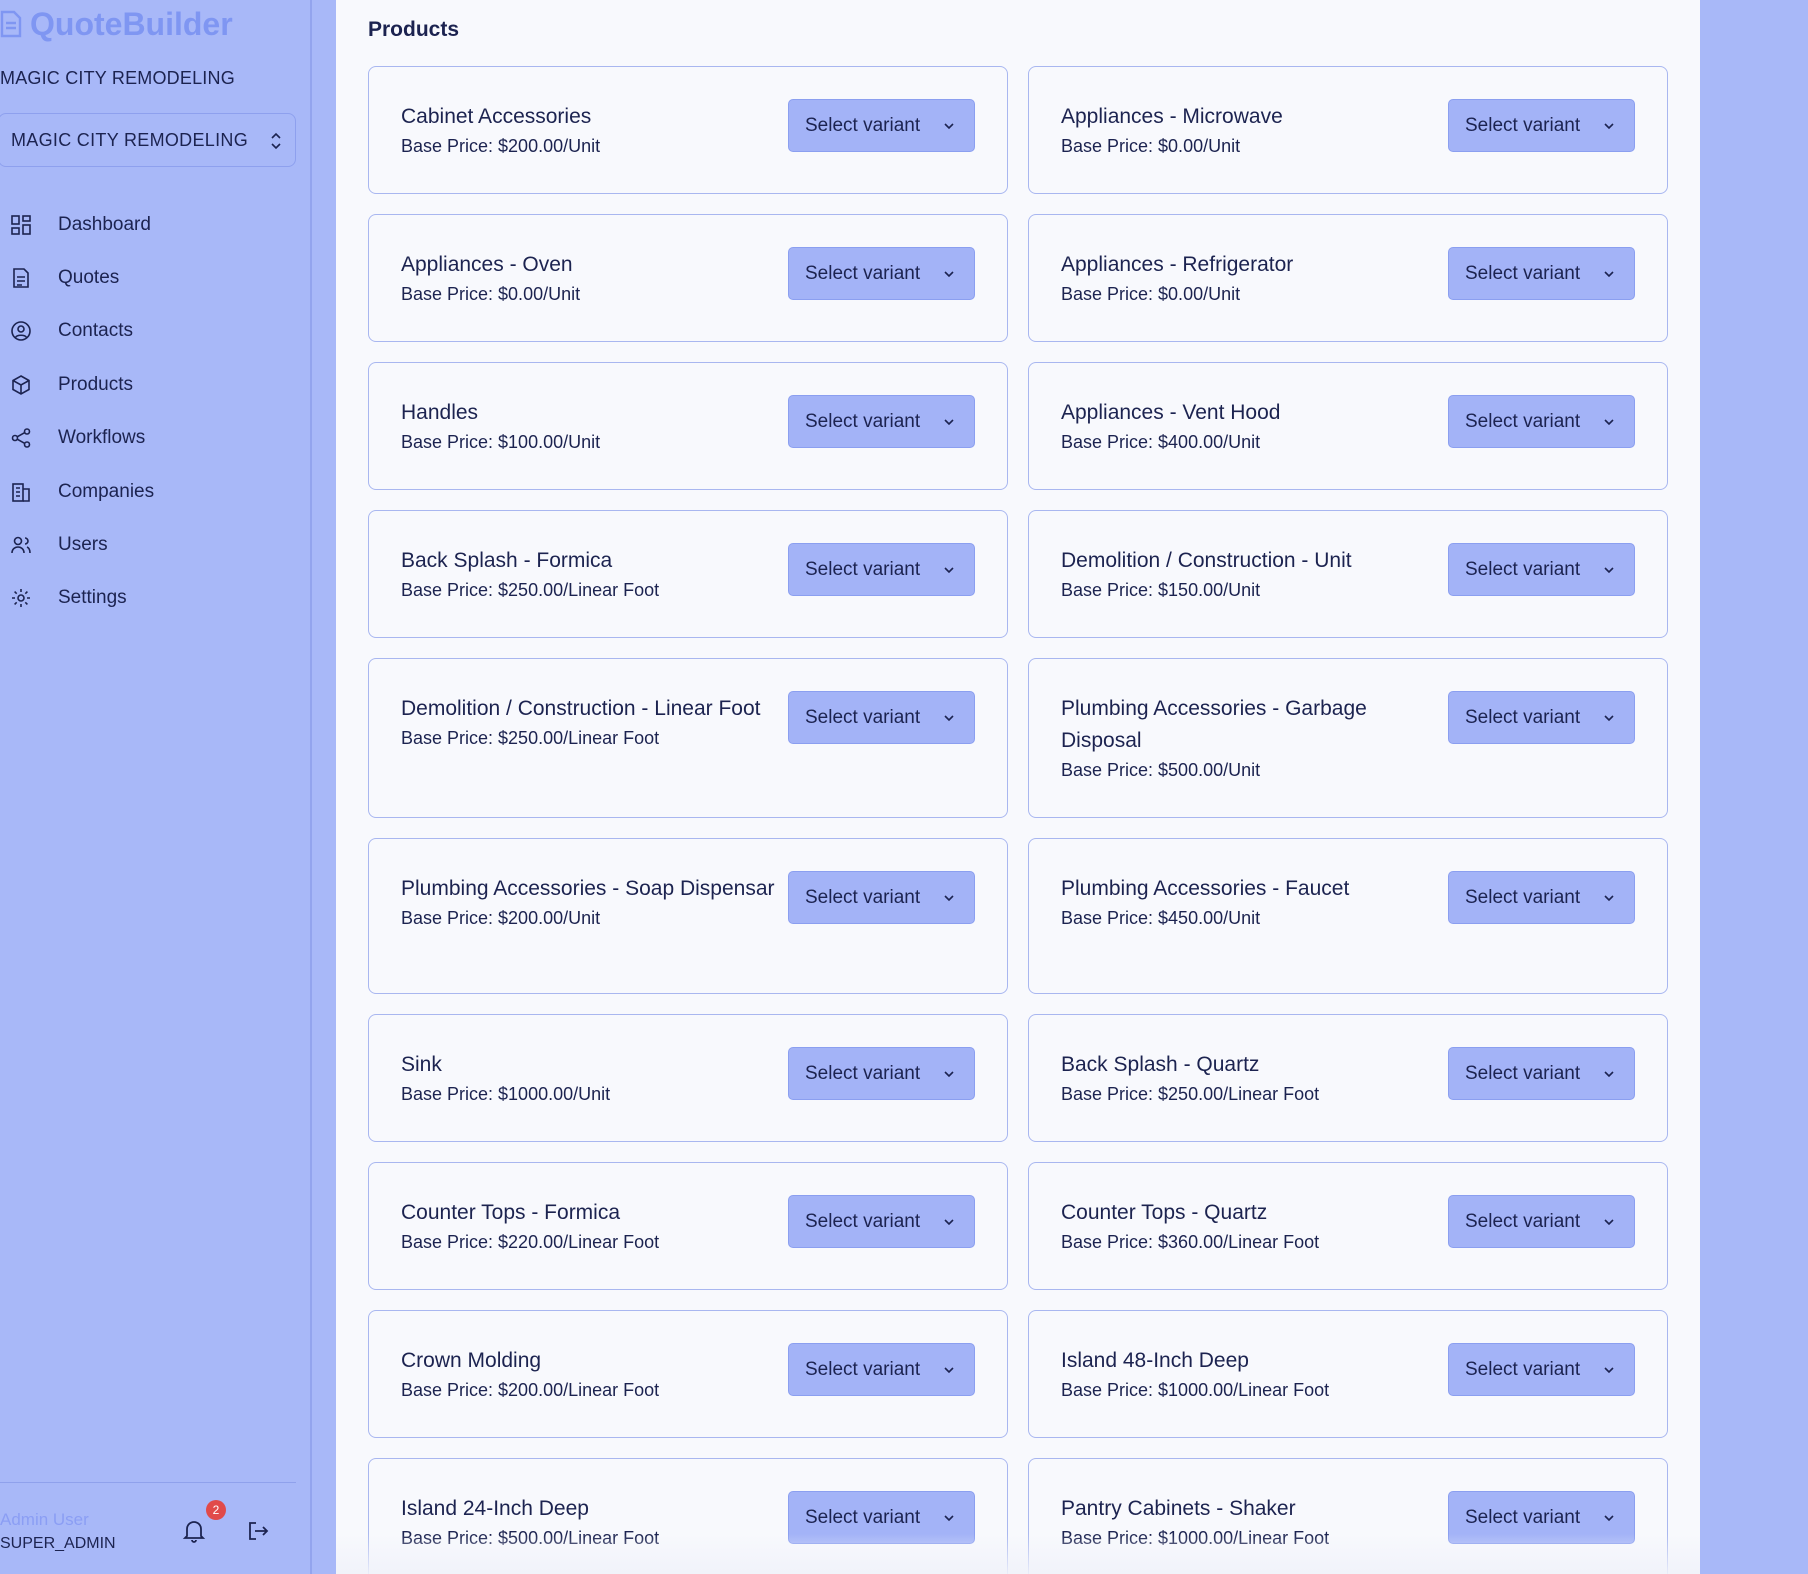 Image resolution: width=1808 pixels, height=1574 pixels. What do you see at coordinates (216, 1510) in the screenshot?
I see `notification-badge: 2` at bounding box center [216, 1510].